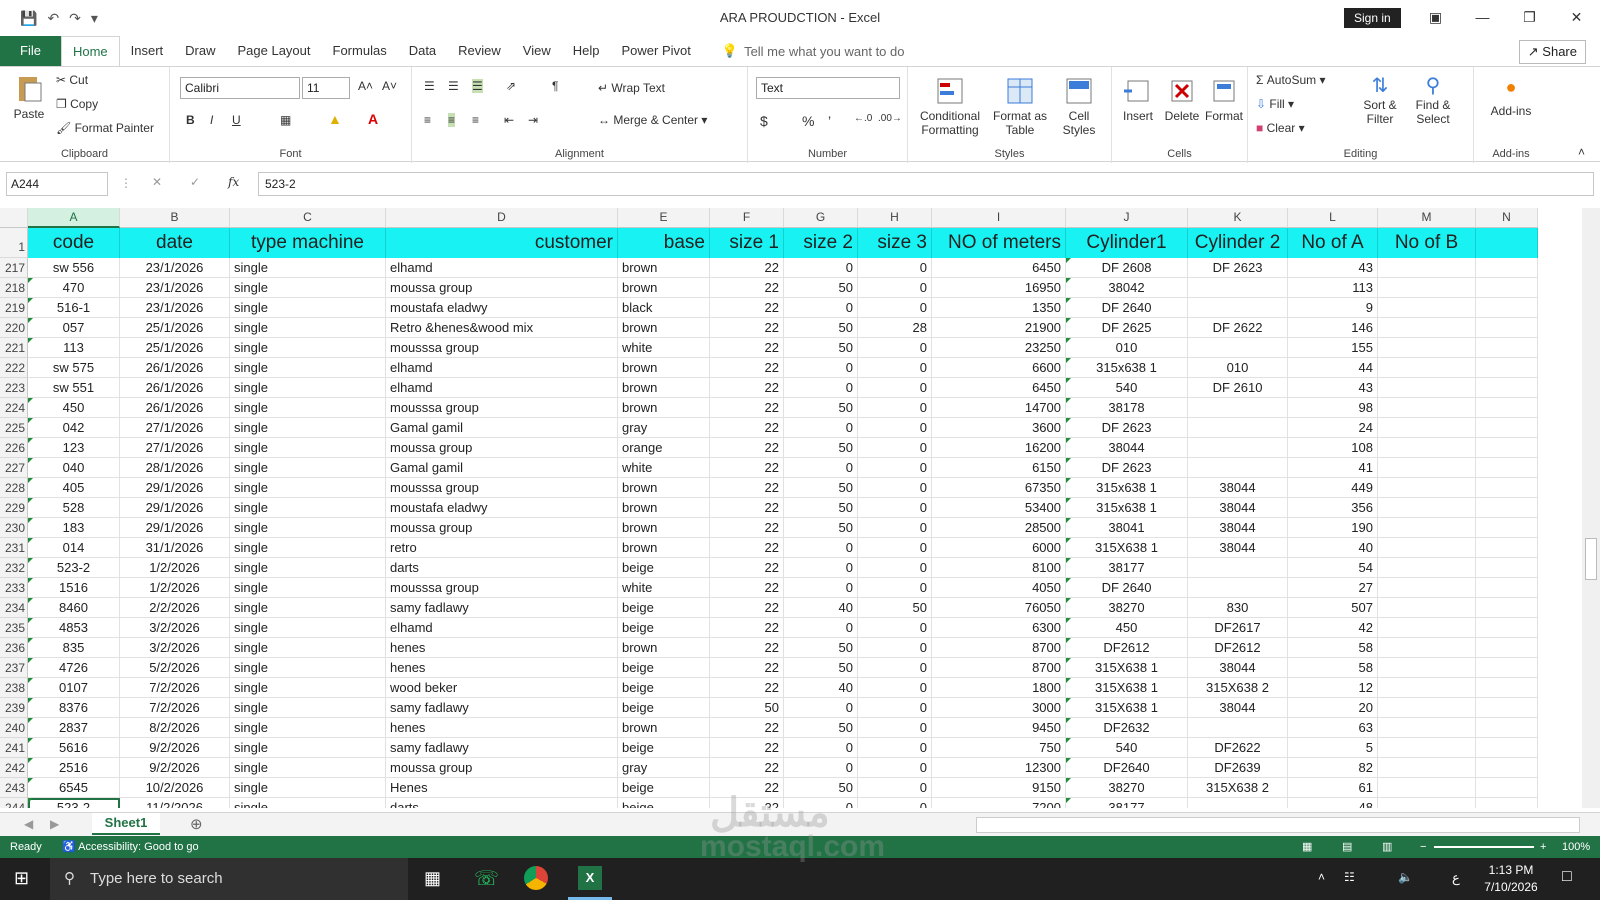 The image size is (1600, 900). Describe the element at coordinates (1238, 608) in the screenshot. I see `table-cell: 830` at that location.